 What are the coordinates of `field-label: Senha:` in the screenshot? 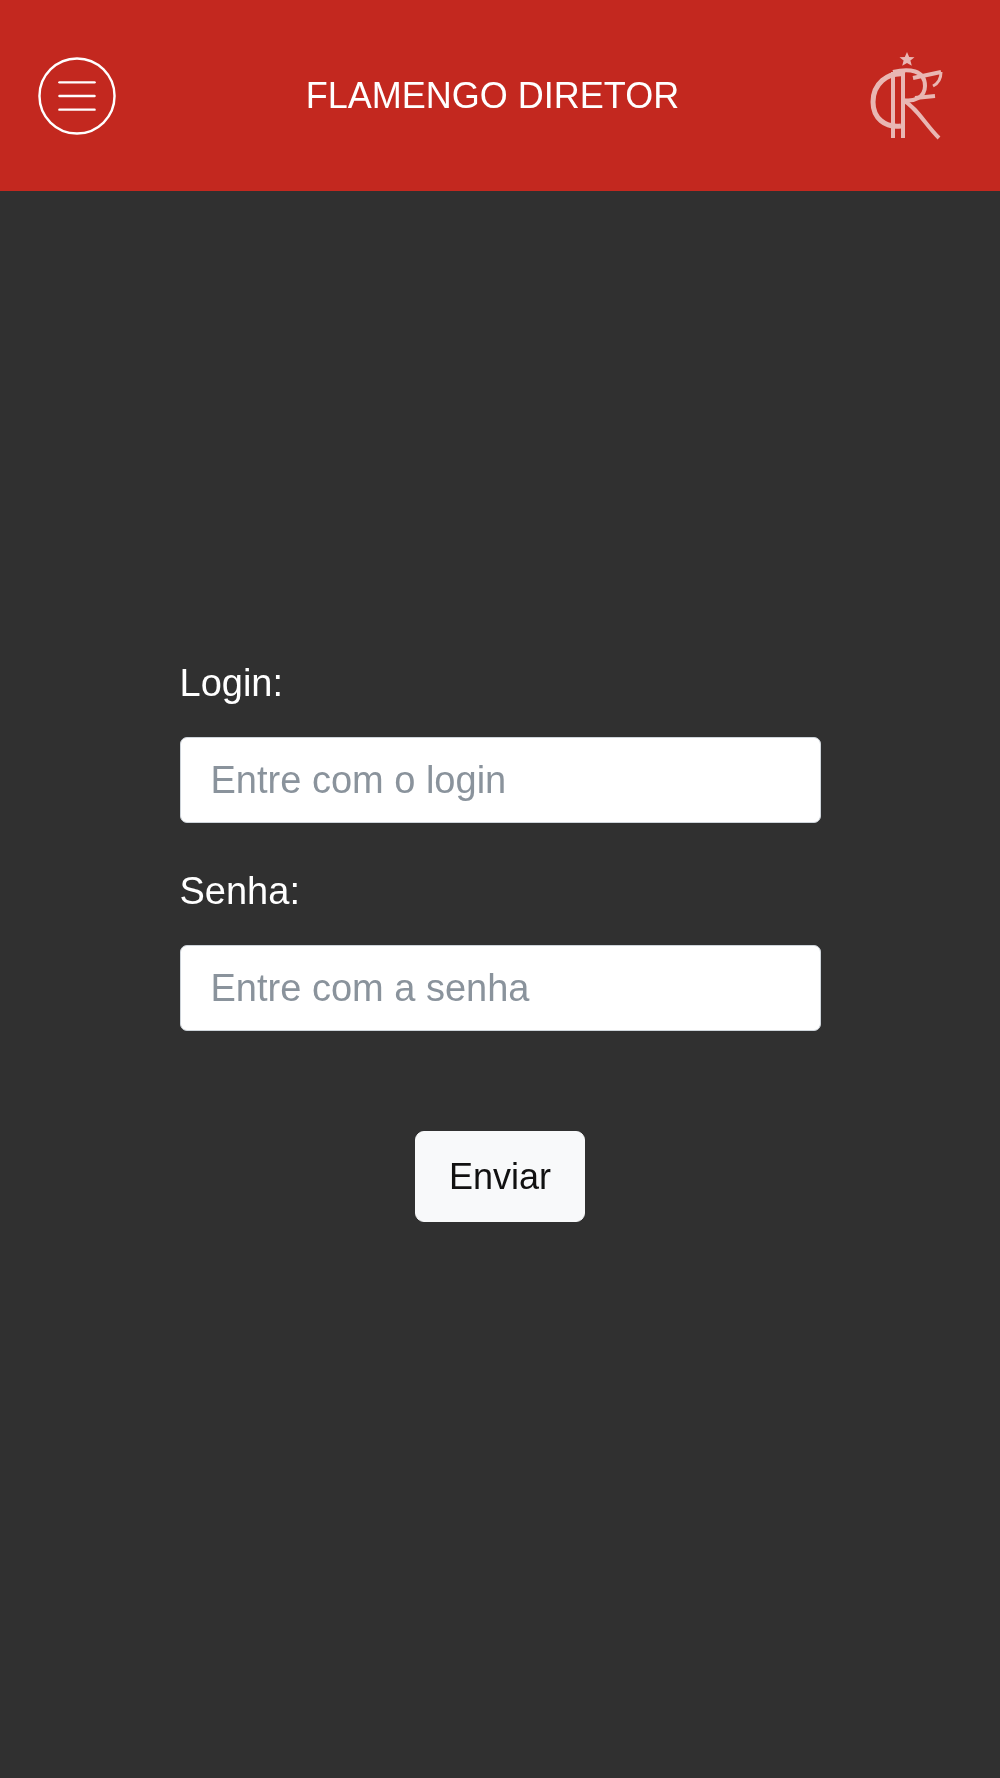 It's located at (239, 891).